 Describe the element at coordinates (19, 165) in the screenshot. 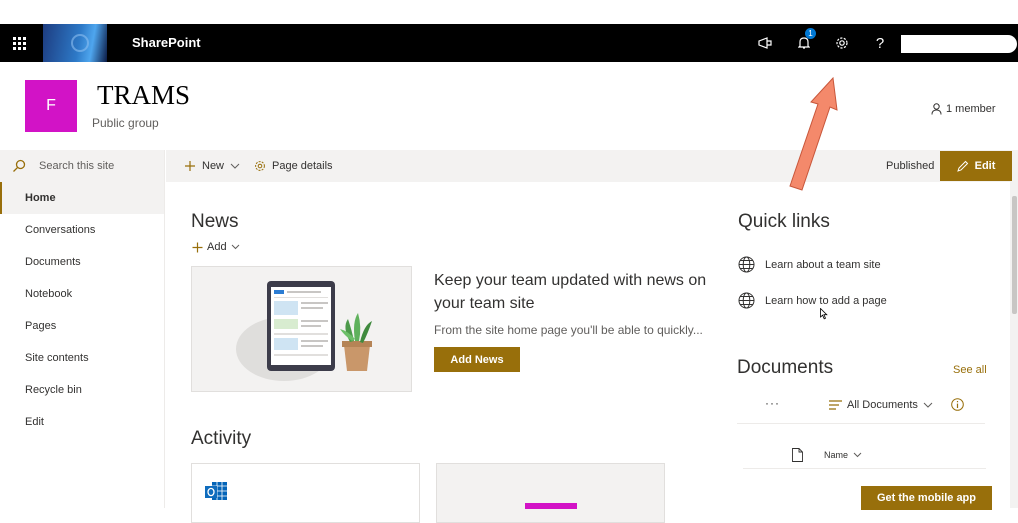

I see `search-icon` at that location.